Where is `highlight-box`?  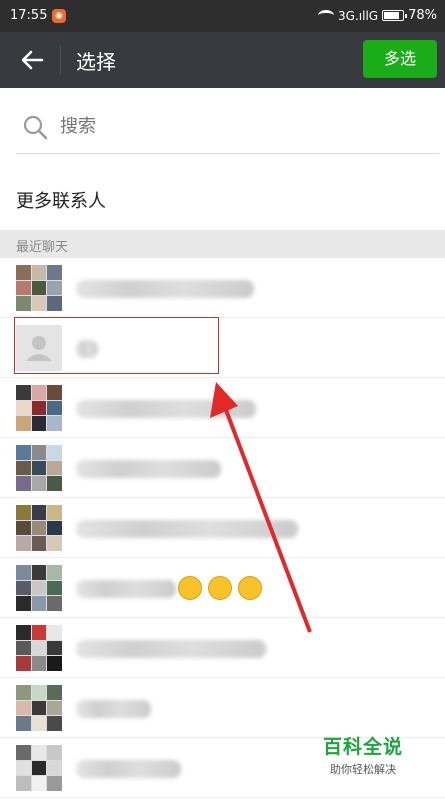 highlight-box is located at coordinates (116, 345).